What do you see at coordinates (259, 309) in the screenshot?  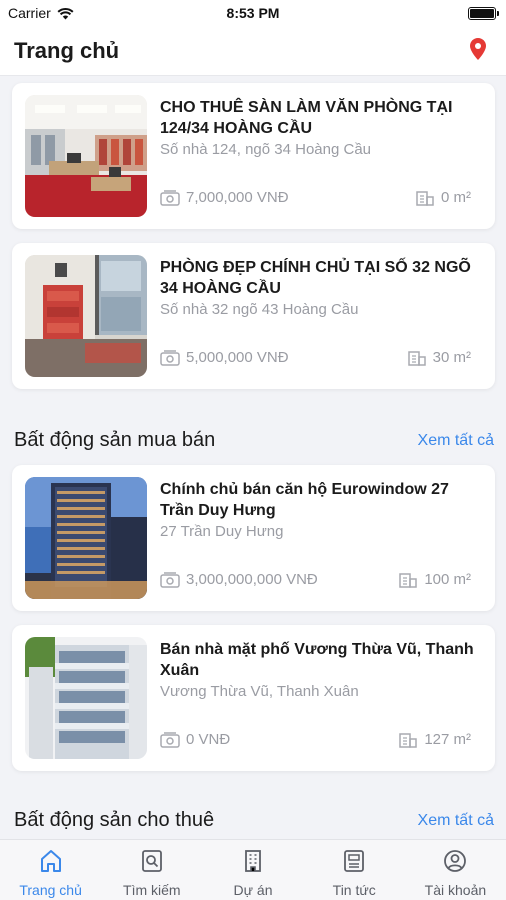 I see `listing-address: Số nhà 32 ngõ 43 Hoàng Cầu` at bounding box center [259, 309].